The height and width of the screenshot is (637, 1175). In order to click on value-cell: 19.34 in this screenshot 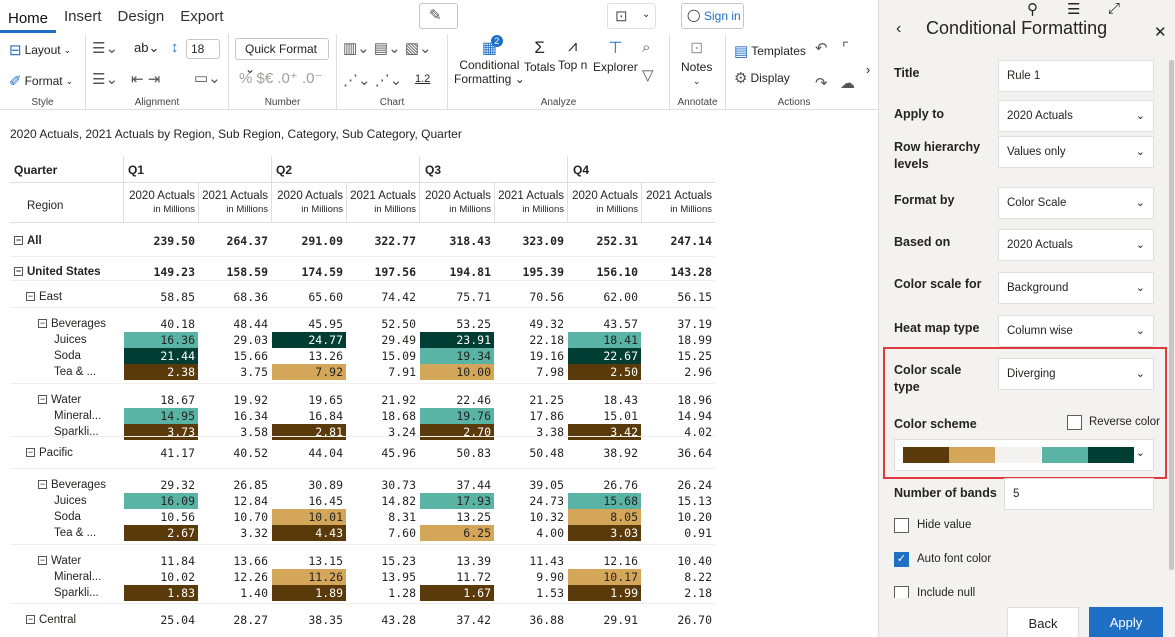, I will do `click(457, 356)`.